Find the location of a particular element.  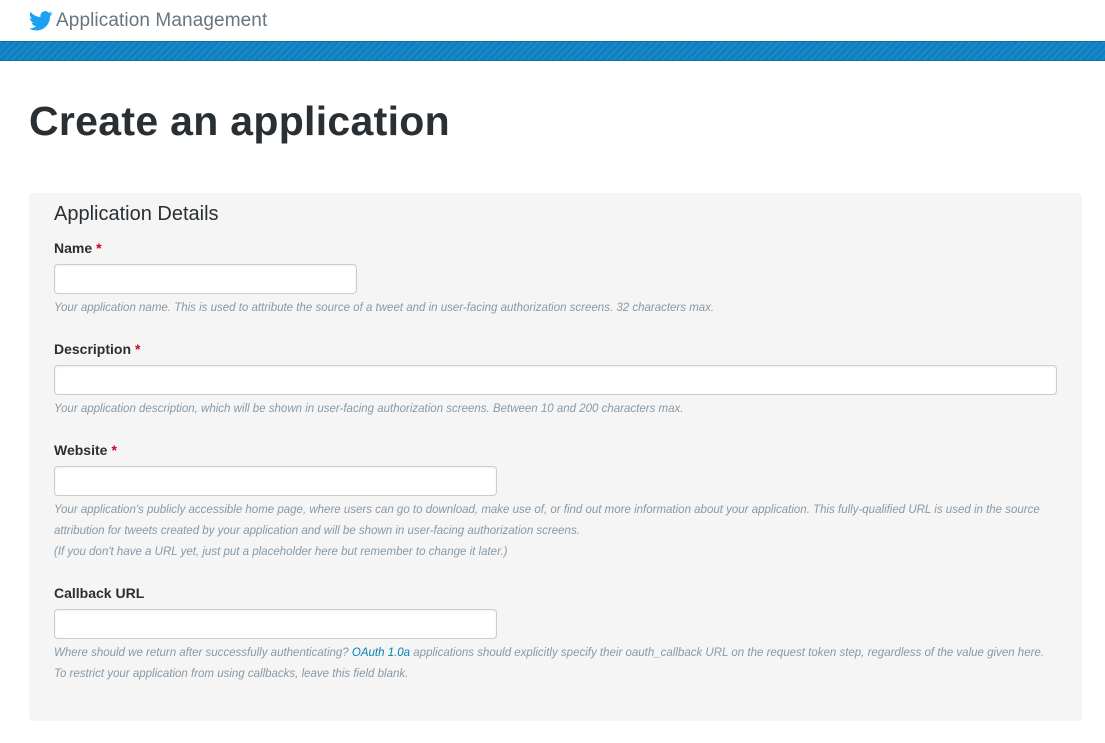

name-label-text: Name is located at coordinates (73, 248).